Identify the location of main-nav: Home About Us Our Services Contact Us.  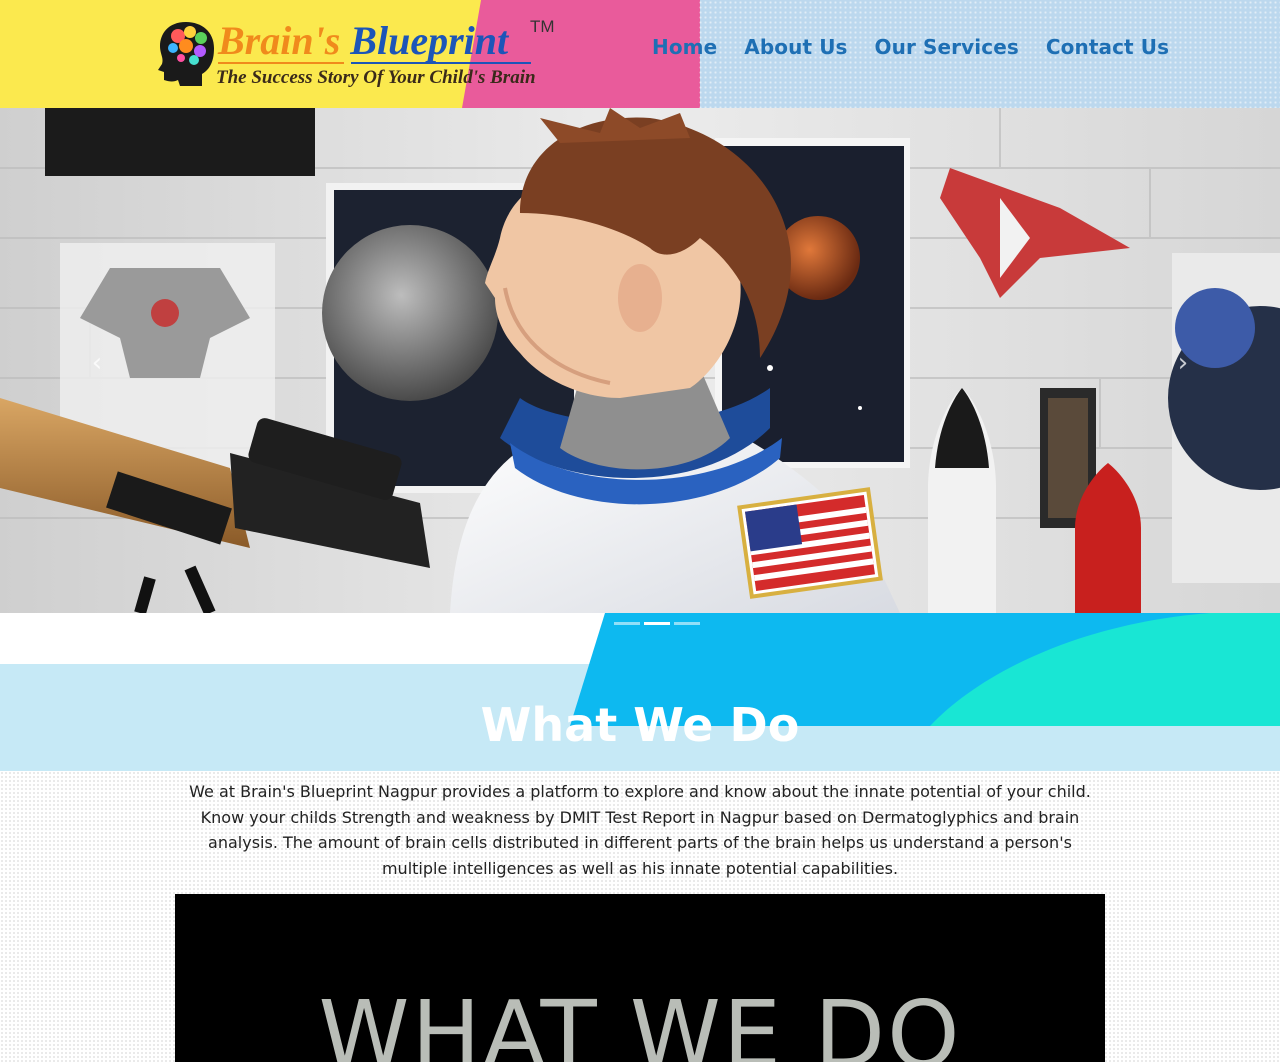
(910, 47).